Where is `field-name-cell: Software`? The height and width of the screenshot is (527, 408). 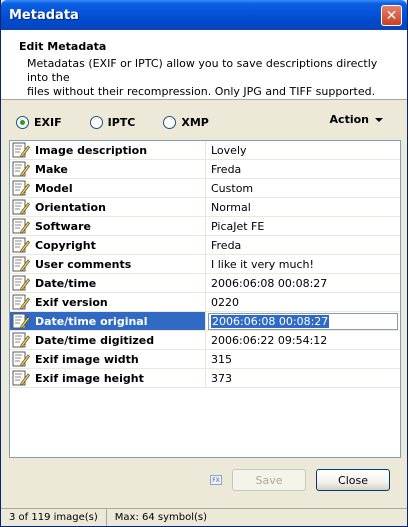 field-name-cell: Software is located at coordinates (108, 226).